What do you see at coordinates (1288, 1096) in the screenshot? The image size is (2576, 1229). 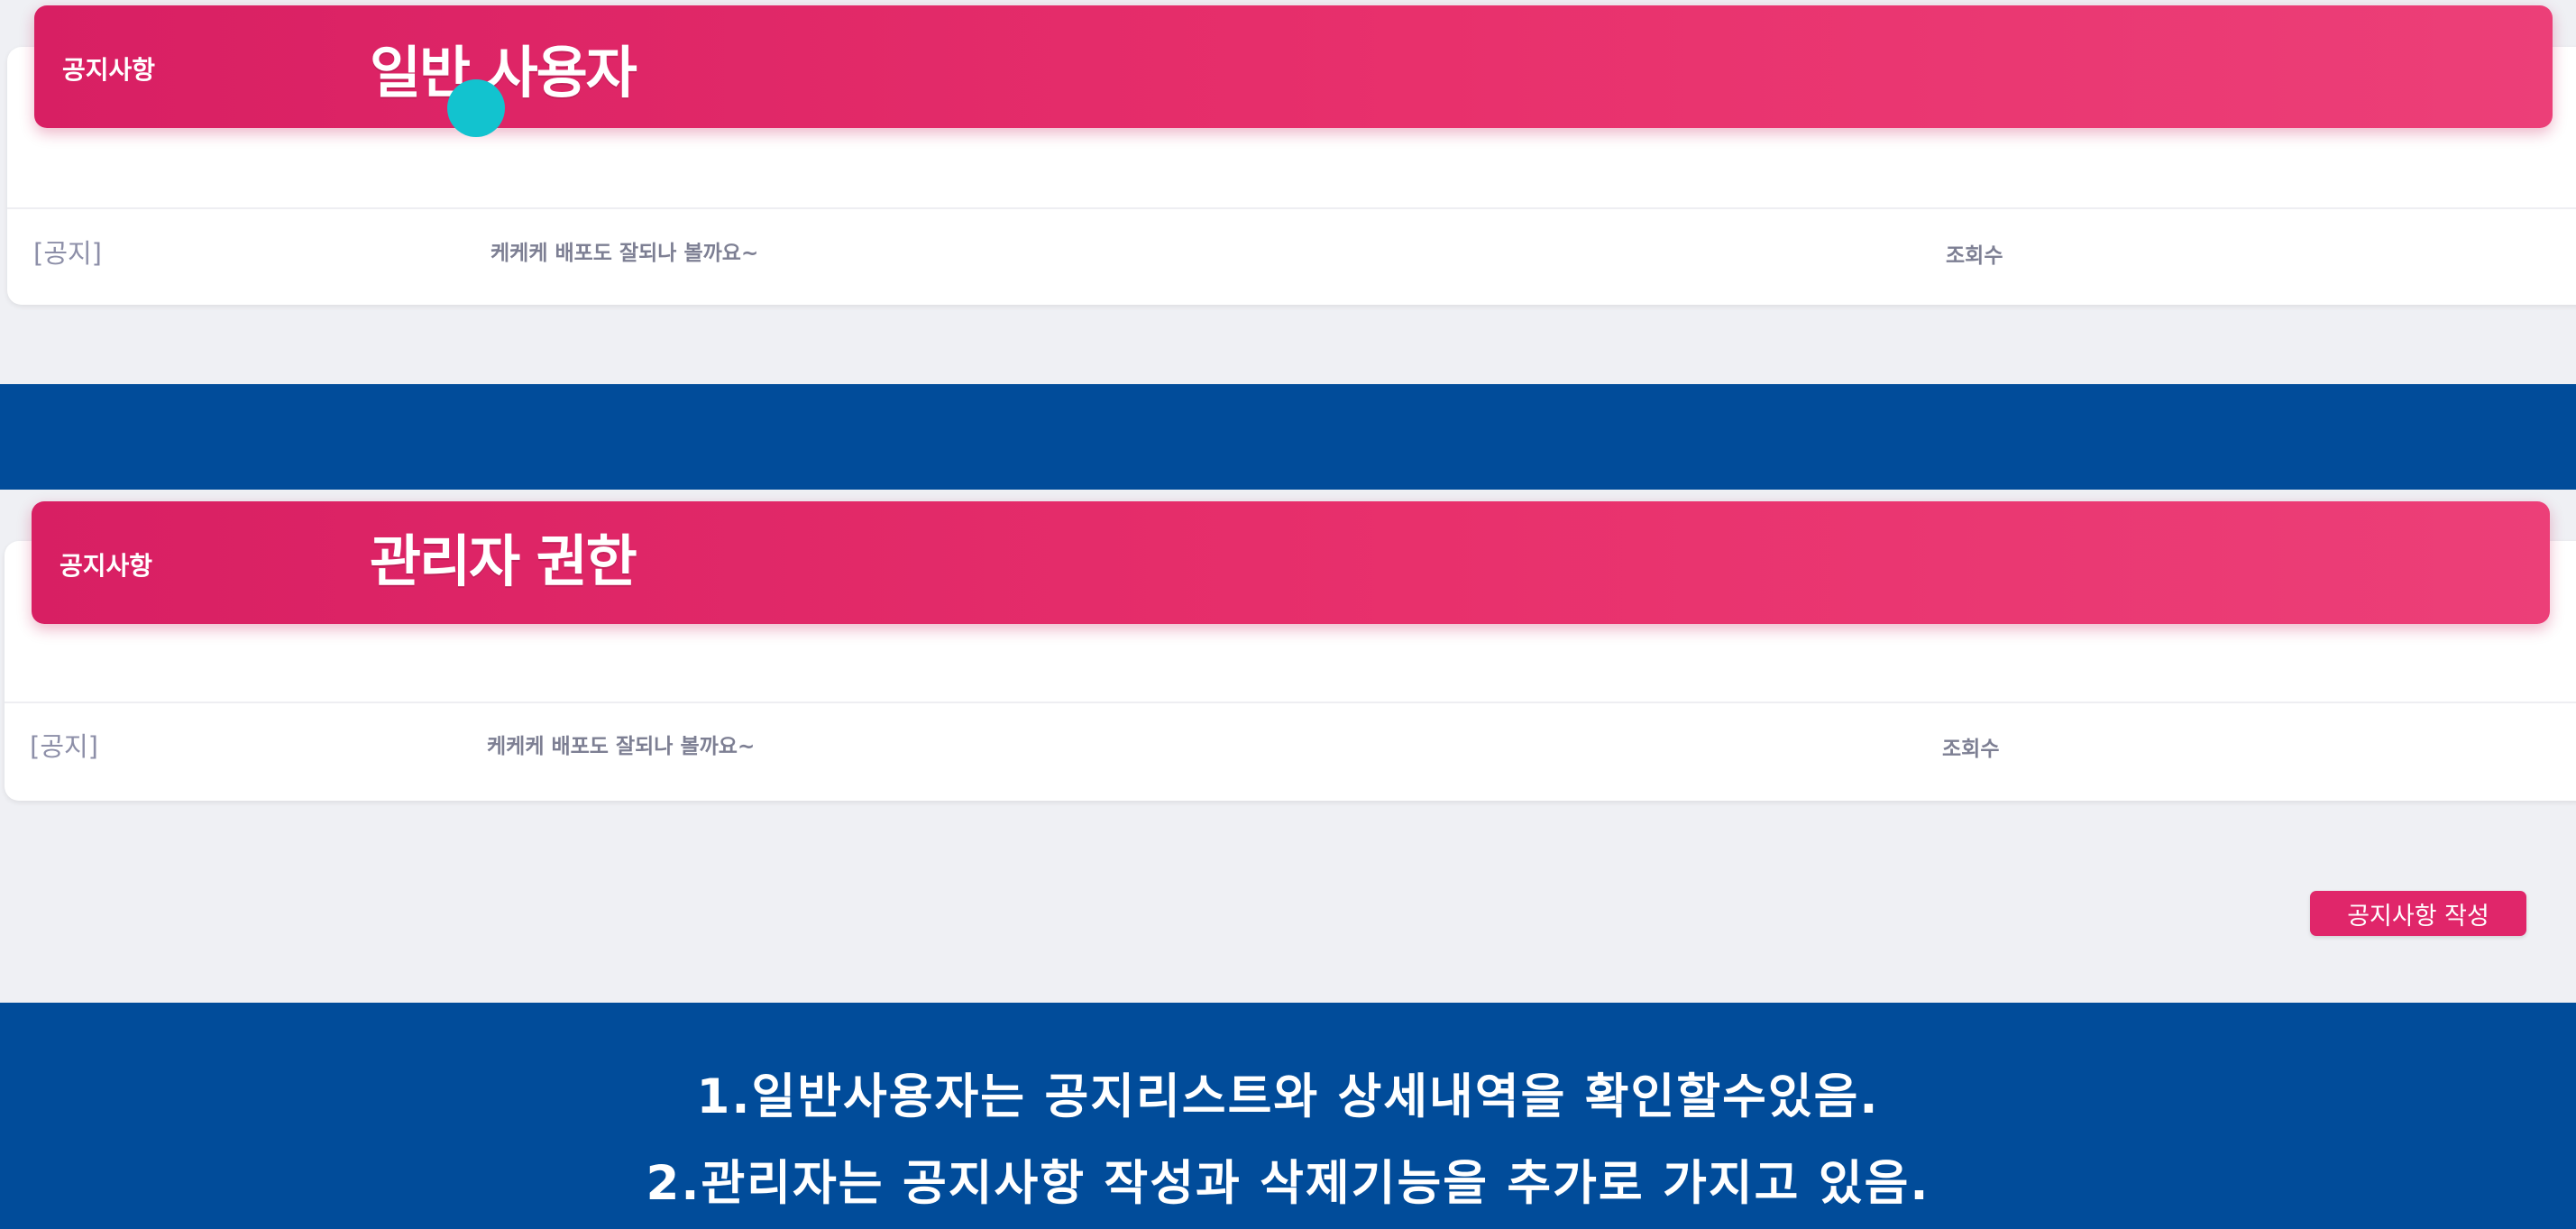 I see `note-line-1: 1.일반사용자는 공지리스트와 상세내역을 확인할수있음.` at bounding box center [1288, 1096].